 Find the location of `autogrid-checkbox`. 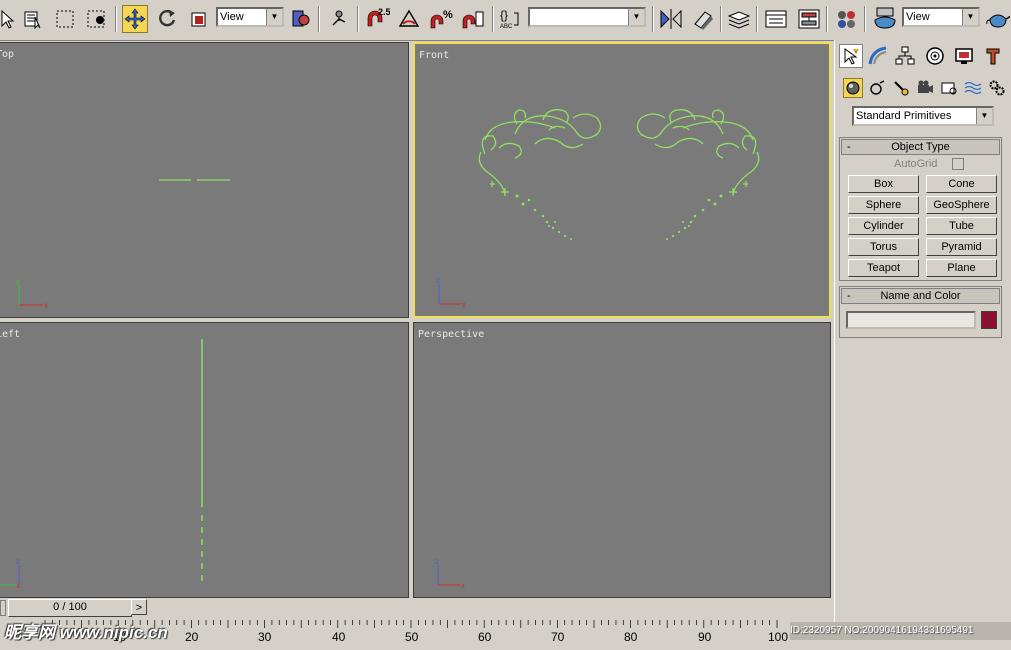

autogrid-checkbox is located at coordinates (958, 164).